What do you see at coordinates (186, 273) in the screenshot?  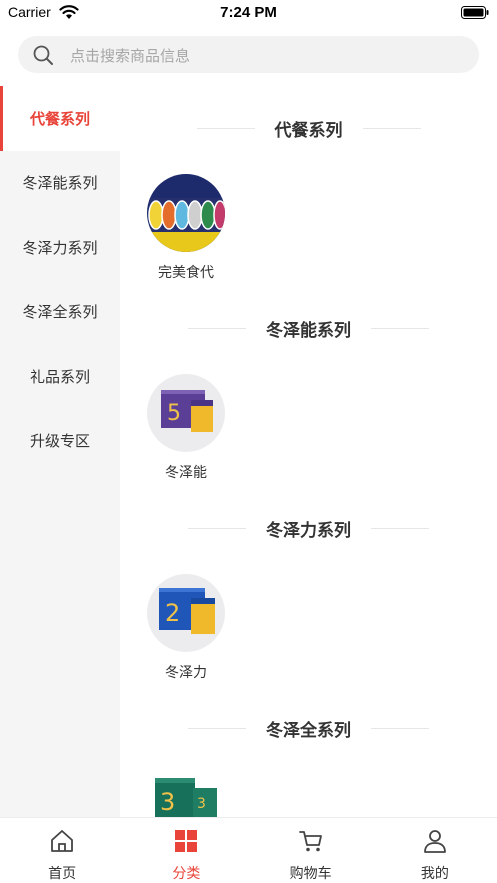 I see `product-name: 完美食代` at bounding box center [186, 273].